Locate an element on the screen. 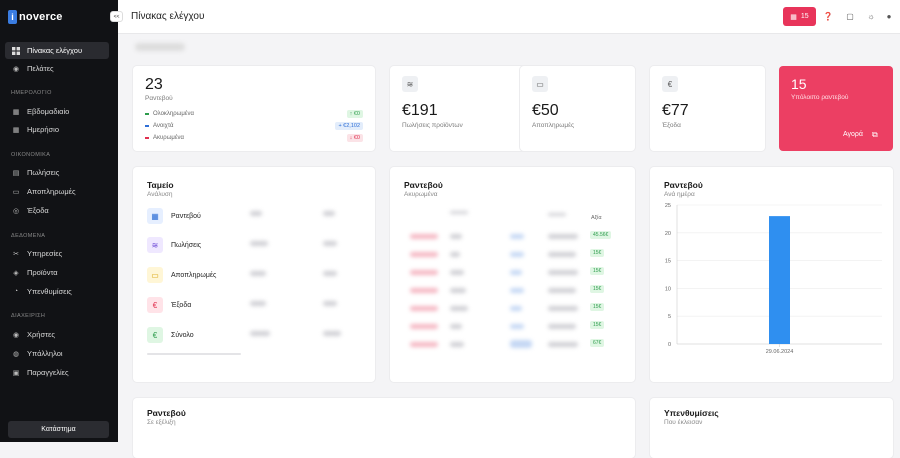  orders-icon: ▣ is located at coordinates (16, 373).